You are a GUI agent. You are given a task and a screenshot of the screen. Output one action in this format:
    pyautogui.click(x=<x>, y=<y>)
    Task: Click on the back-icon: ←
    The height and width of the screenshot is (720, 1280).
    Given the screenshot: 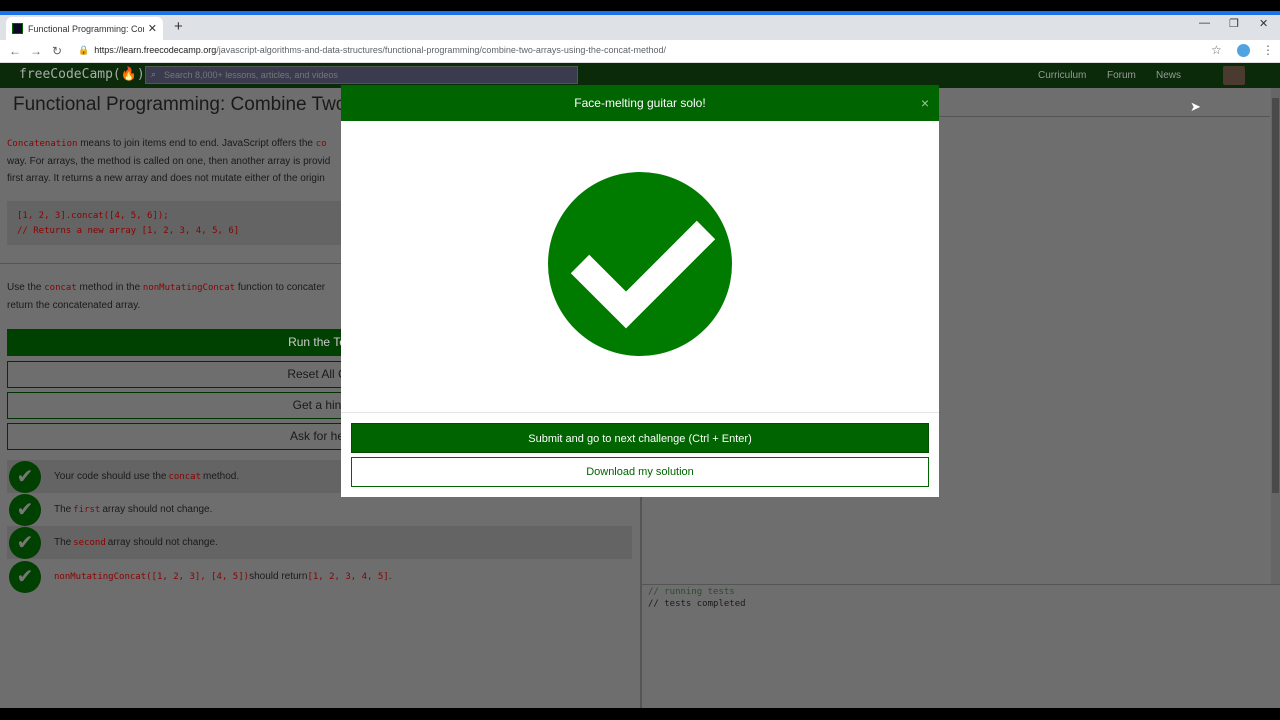 What is the action you would take?
    pyautogui.click(x=15, y=51)
    